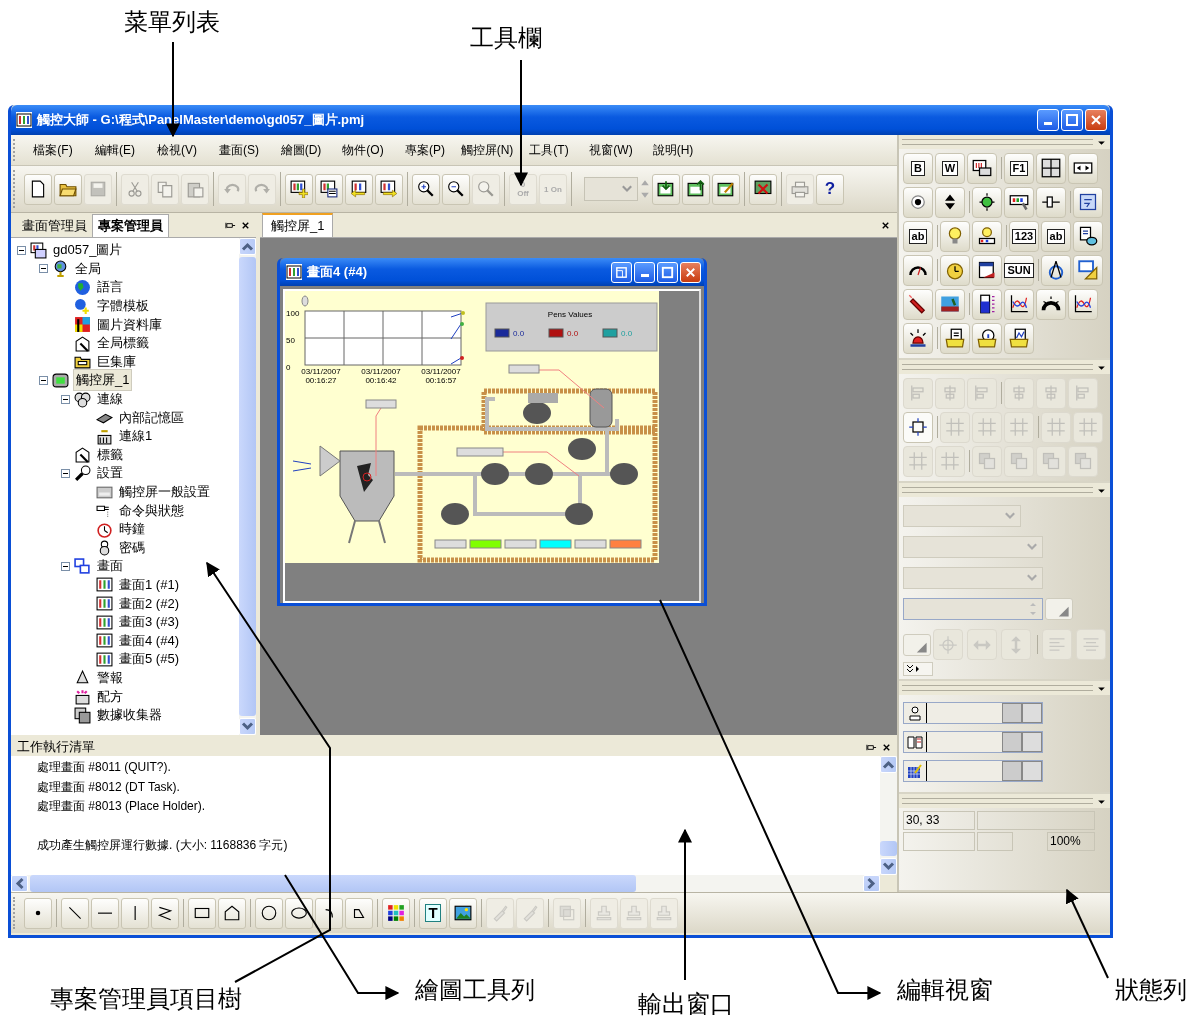  Describe the element at coordinates (950, 168) in the screenshot. I see `word-lamp-button: W` at that location.